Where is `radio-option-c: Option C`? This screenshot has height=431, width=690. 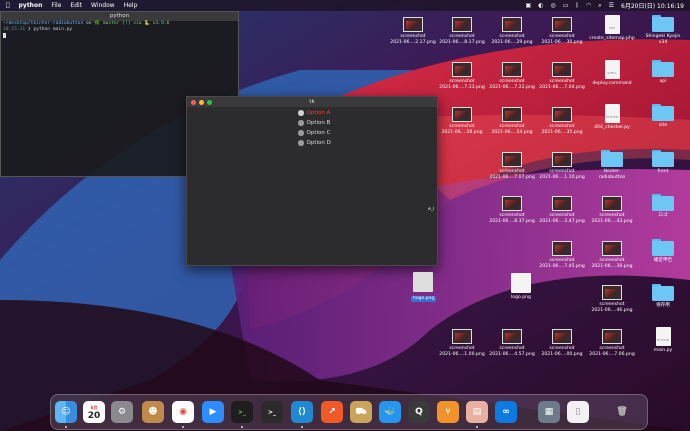
radio-option-c: Option C is located at coordinates (314, 133).